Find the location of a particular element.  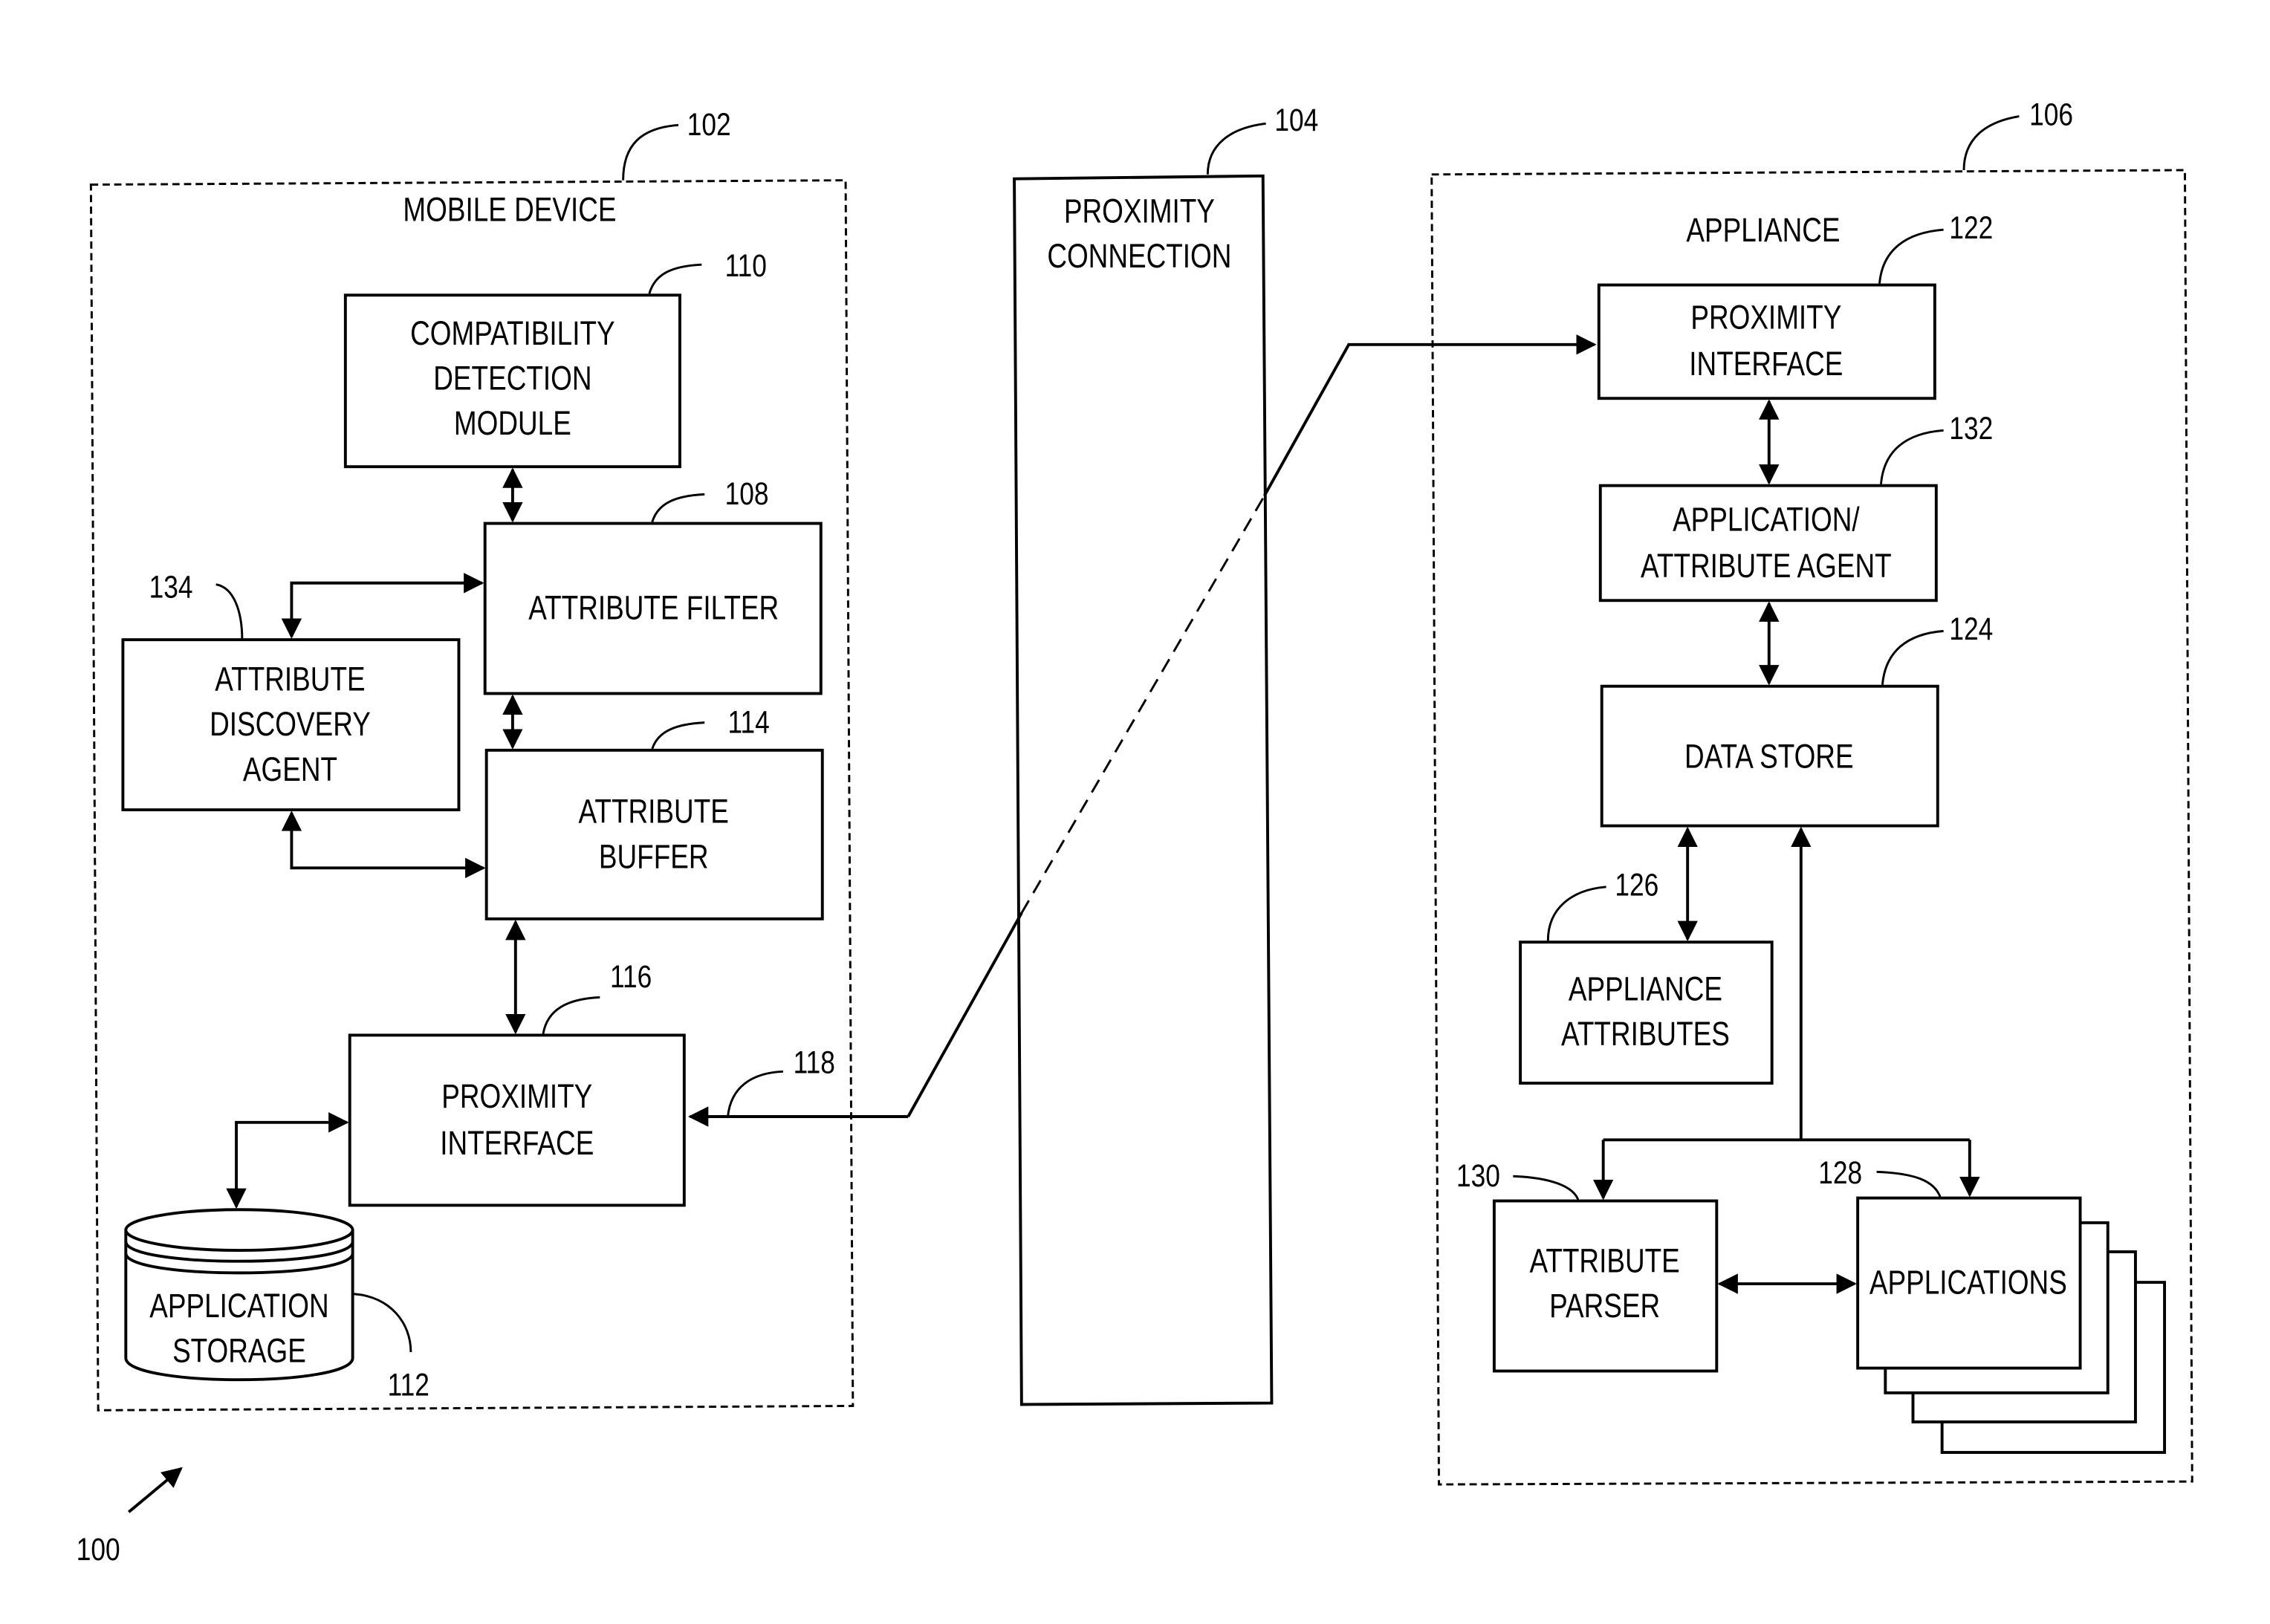

ref-132: 132 is located at coordinates (1971, 428).